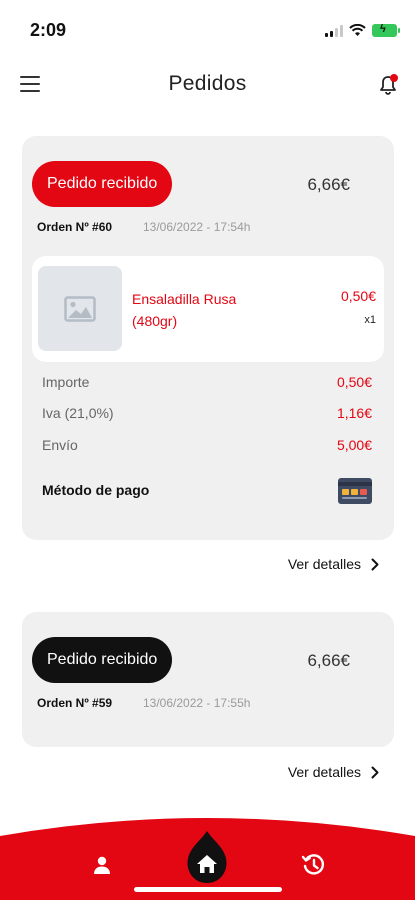  What do you see at coordinates (388, 85) in the screenshot?
I see `bell-icon` at bounding box center [388, 85].